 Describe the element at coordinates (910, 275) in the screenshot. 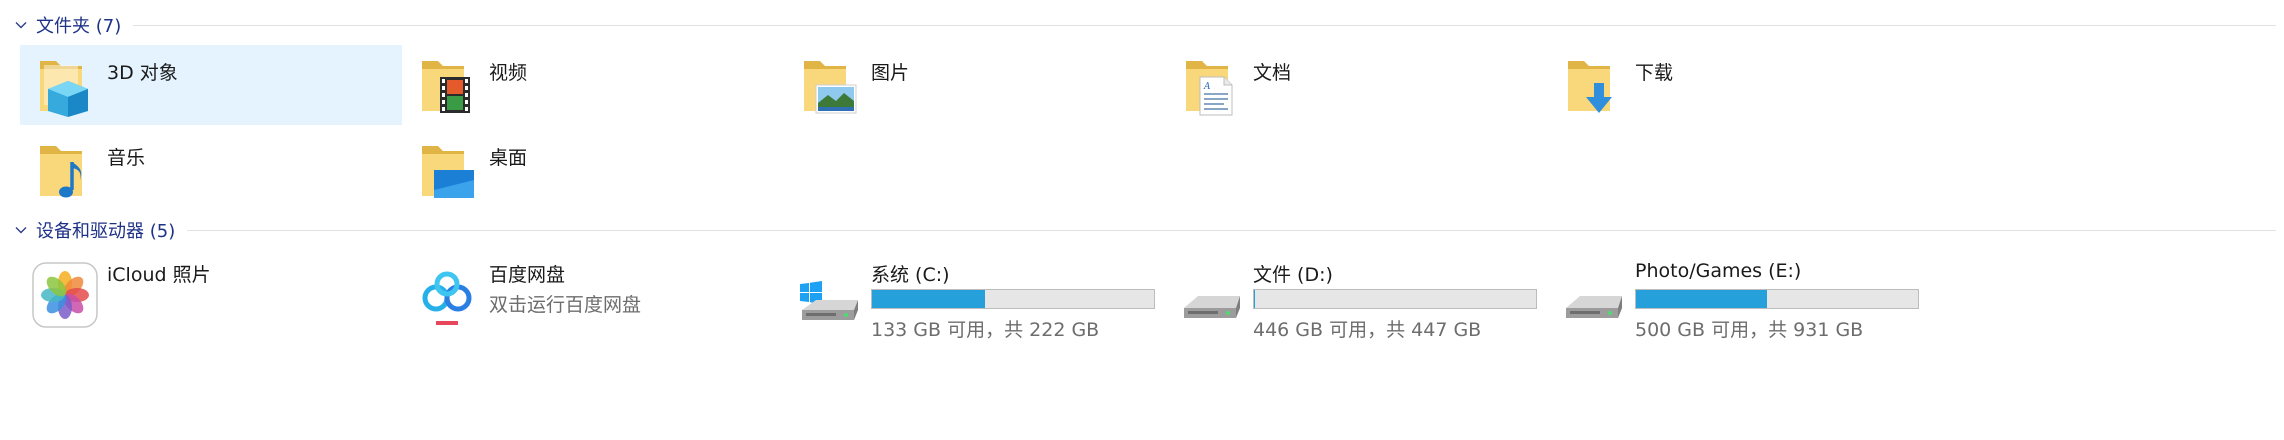

I see `drive-name: 系统 (C:)` at that location.